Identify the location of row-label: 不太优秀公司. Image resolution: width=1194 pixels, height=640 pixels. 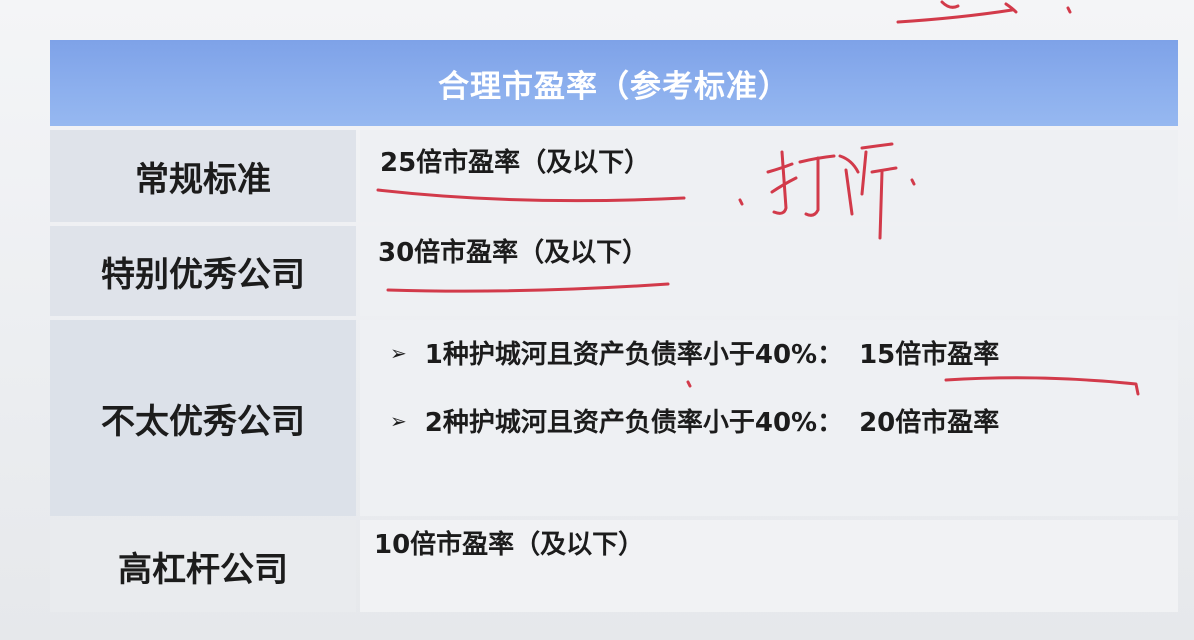
(203, 418).